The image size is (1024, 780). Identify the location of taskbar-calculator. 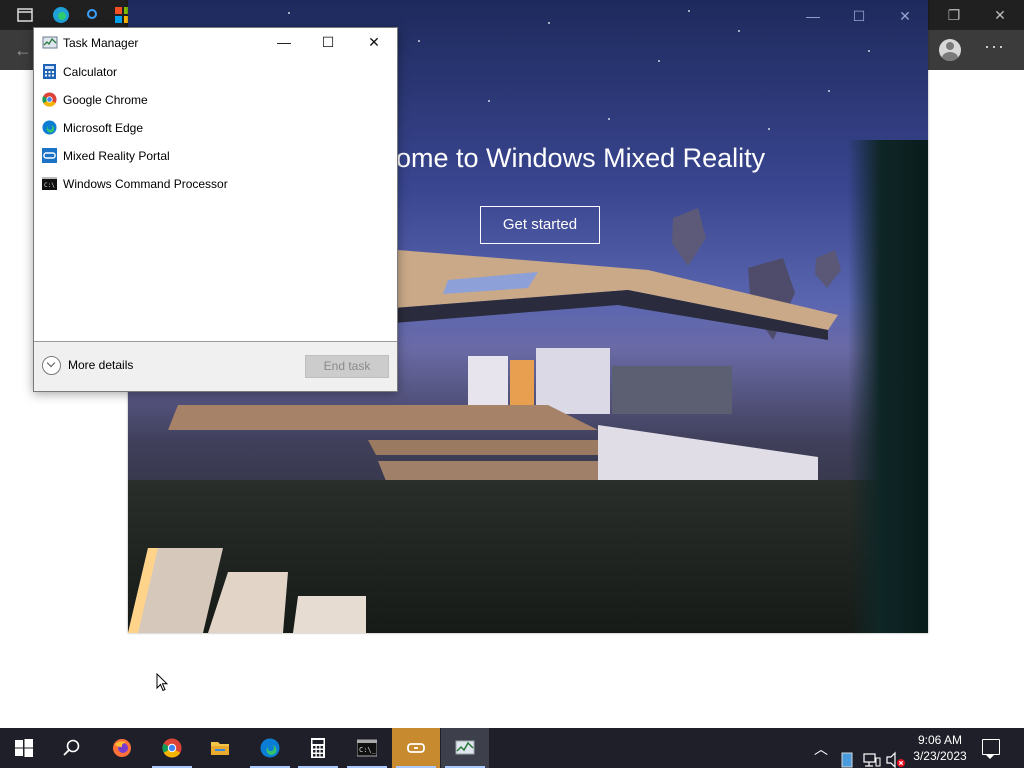
(318, 748).